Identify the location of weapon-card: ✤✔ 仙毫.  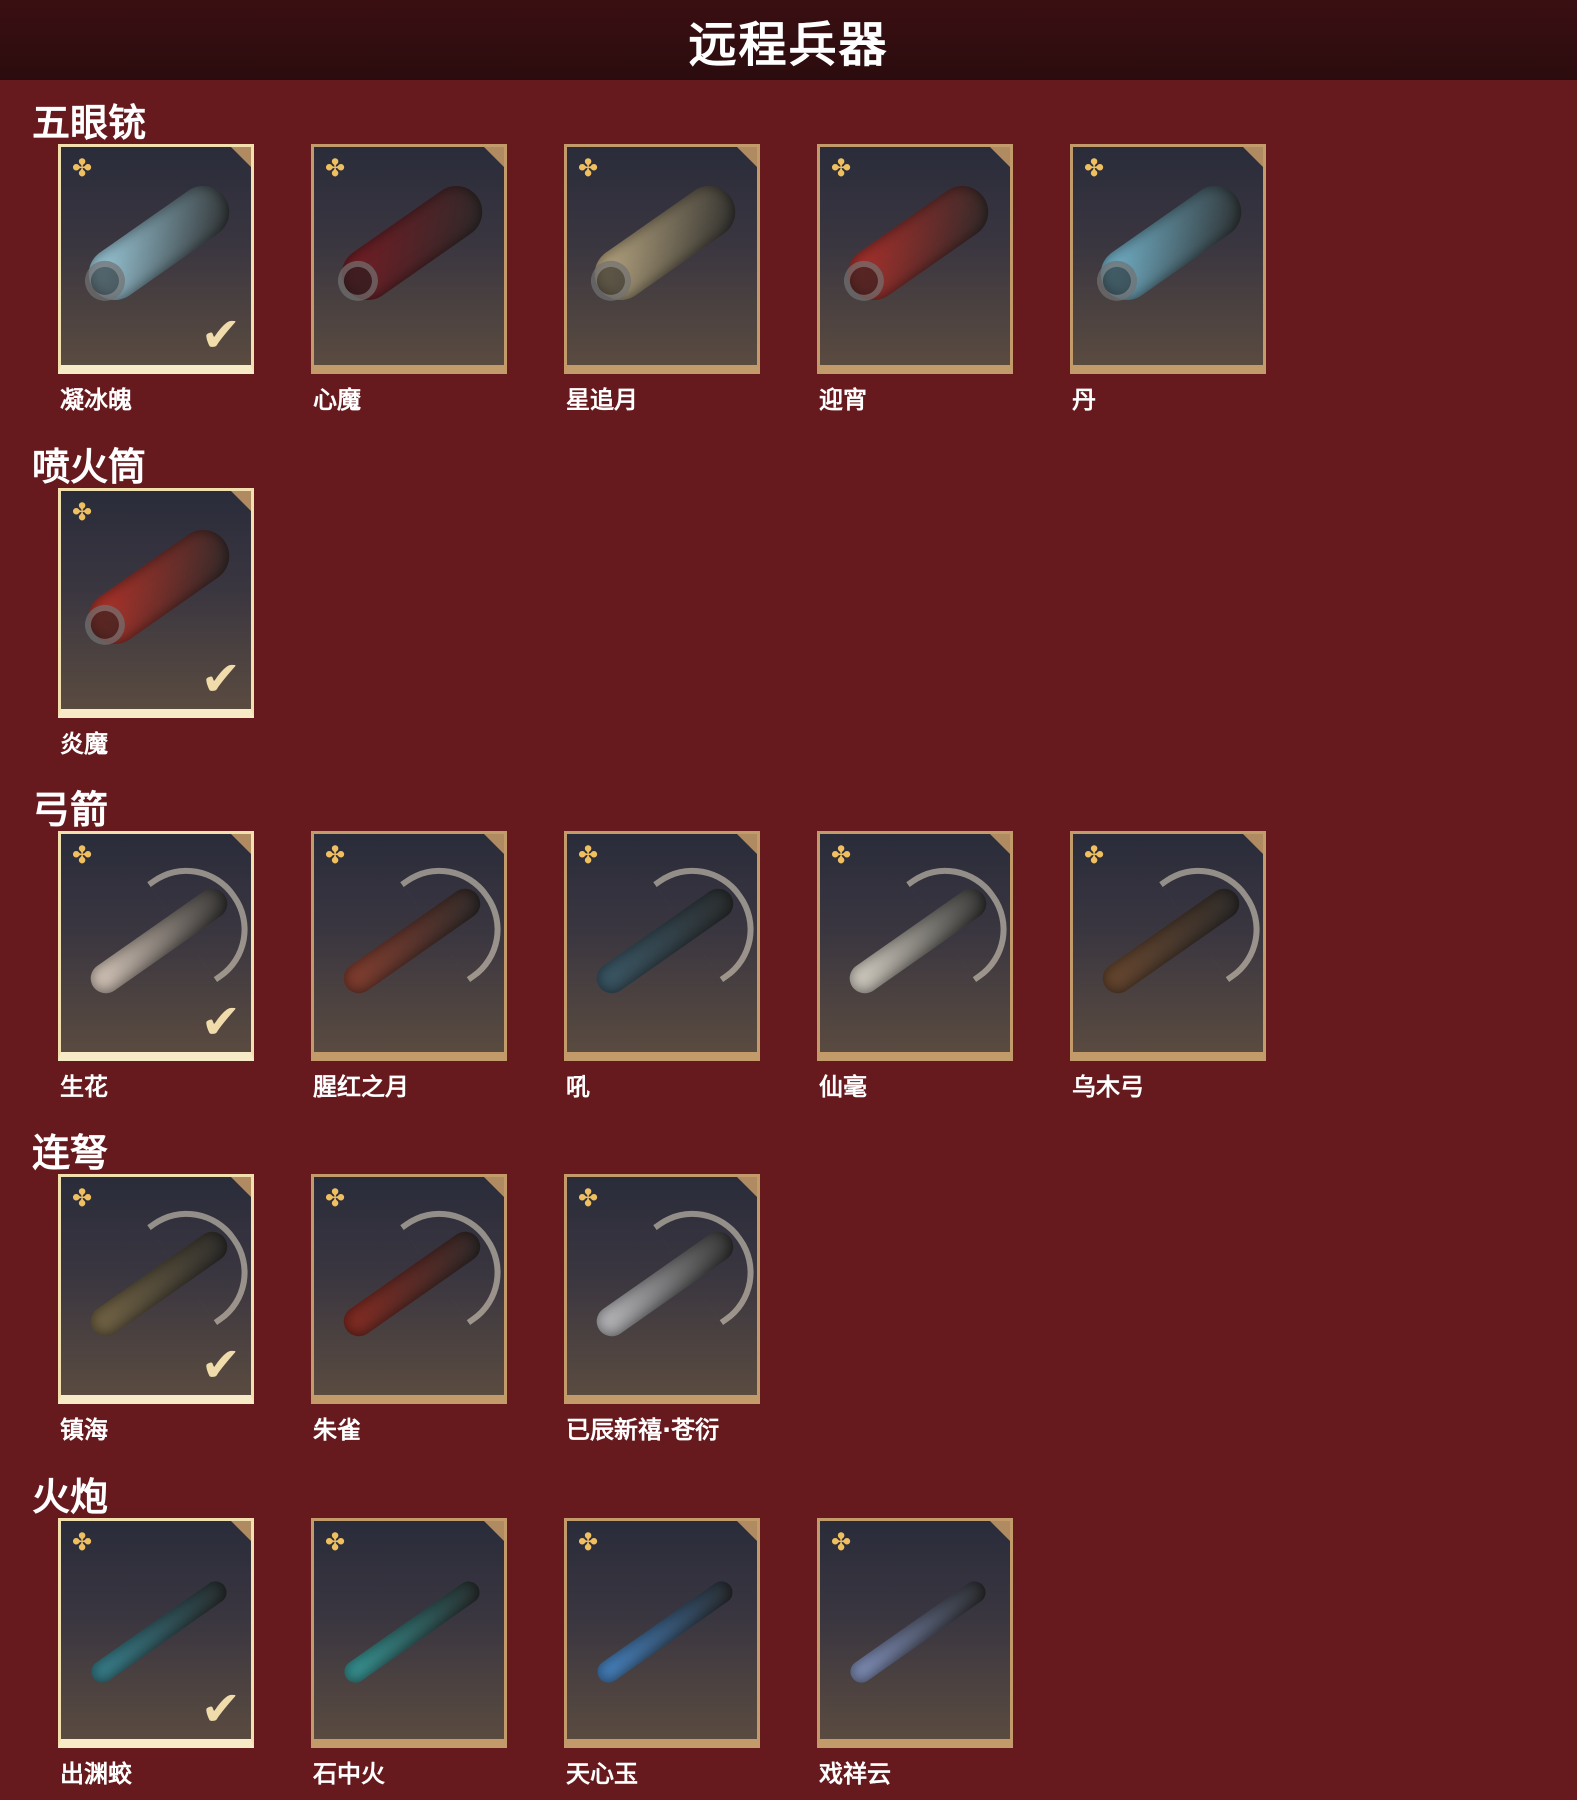
(915, 966).